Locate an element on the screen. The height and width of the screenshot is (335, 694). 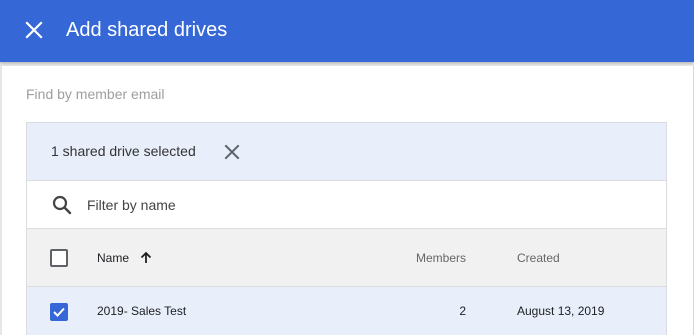
checkmark-icon is located at coordinates (59, 312).